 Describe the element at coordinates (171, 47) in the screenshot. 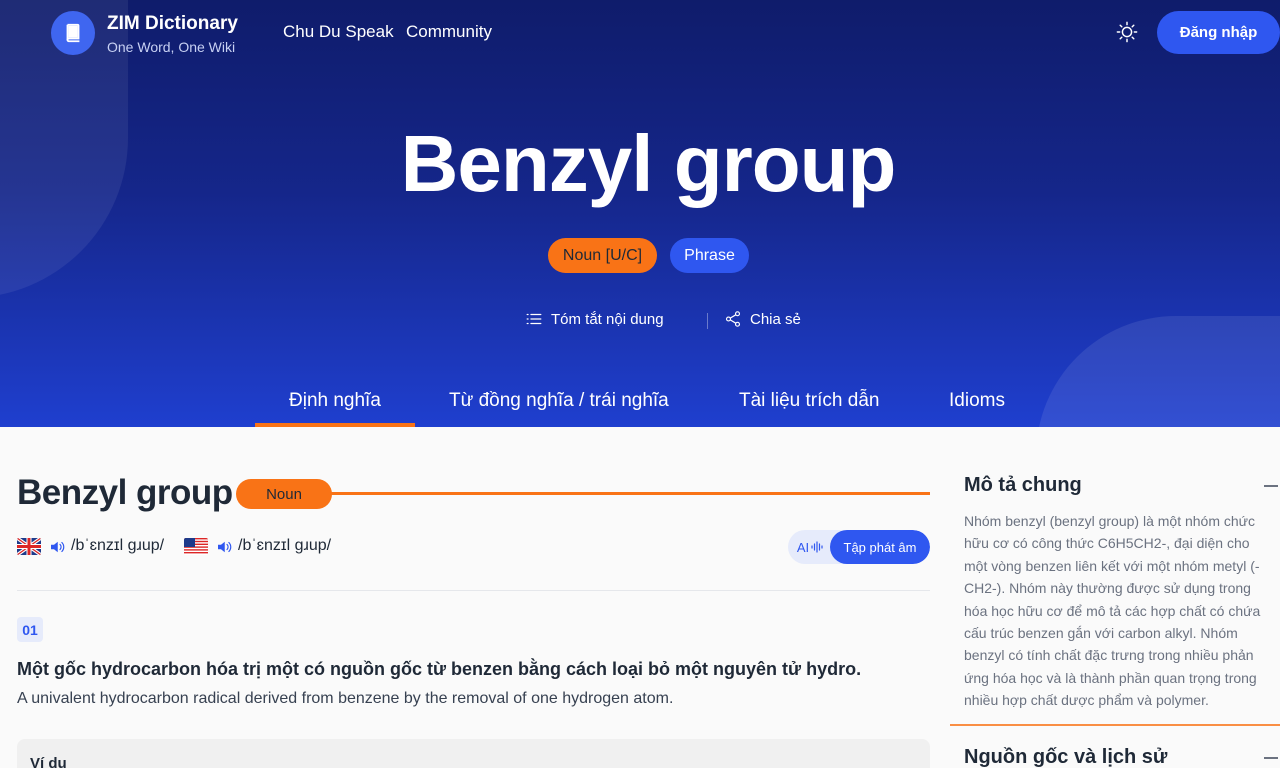

I see `brand-subtitle: One Word, One Wiki` at that location.